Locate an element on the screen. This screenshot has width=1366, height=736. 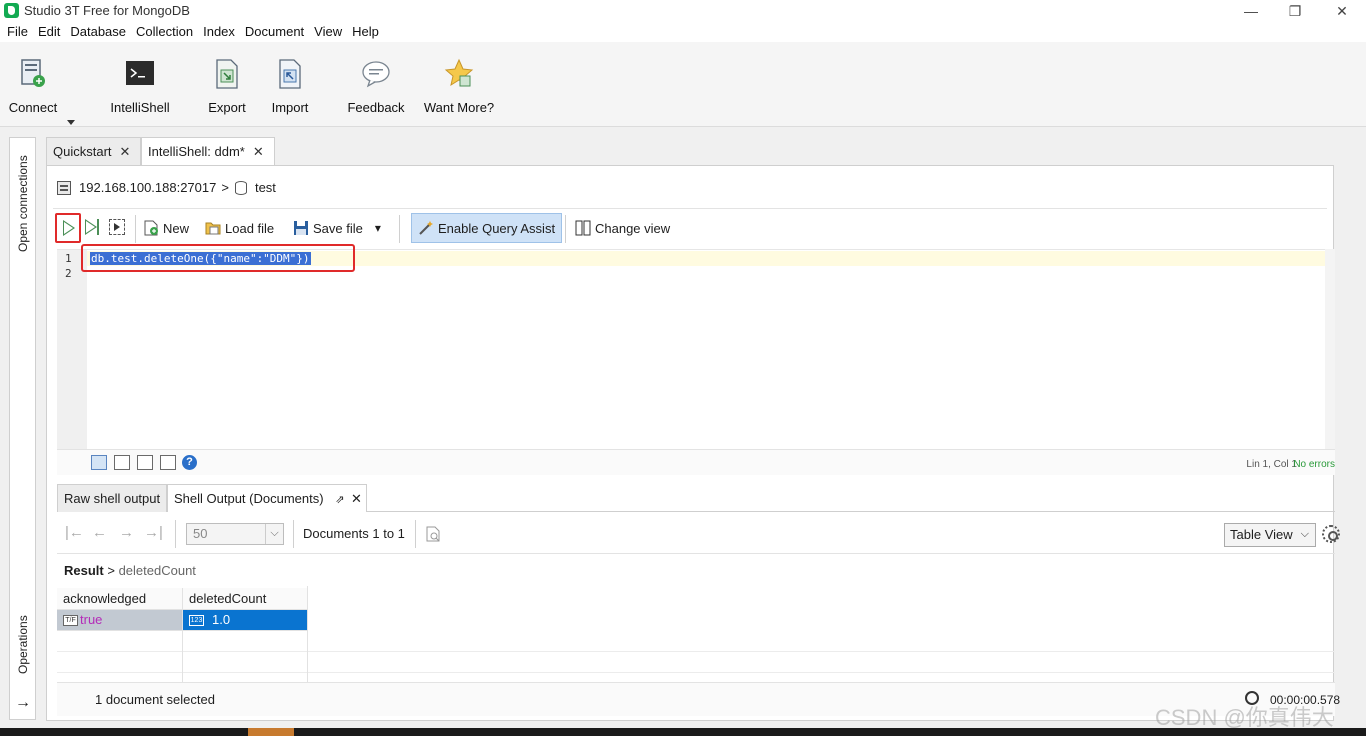
tab-shell-output-documents: Shell Output (Documents) ⇗ ✕ is located at coordinates (267, 498).